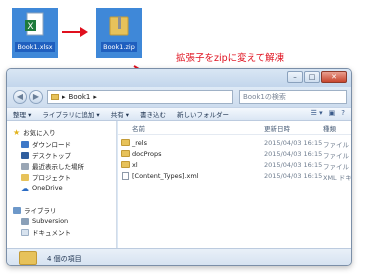  Describe the element at coordinates (264, 97) in the screenshot. I see `search-placeholder: Book1の検索` at that location.